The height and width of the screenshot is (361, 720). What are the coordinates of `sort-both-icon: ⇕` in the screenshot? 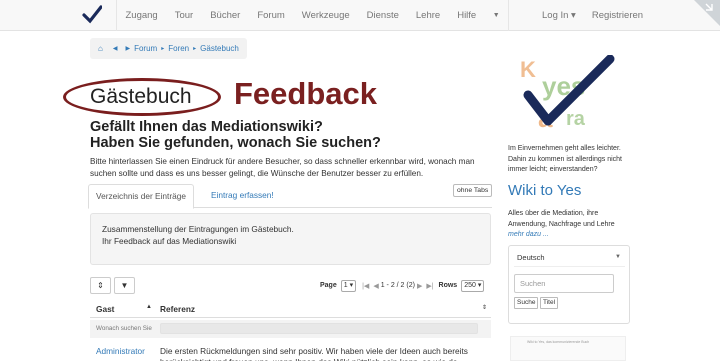 It's located at (484, 307).